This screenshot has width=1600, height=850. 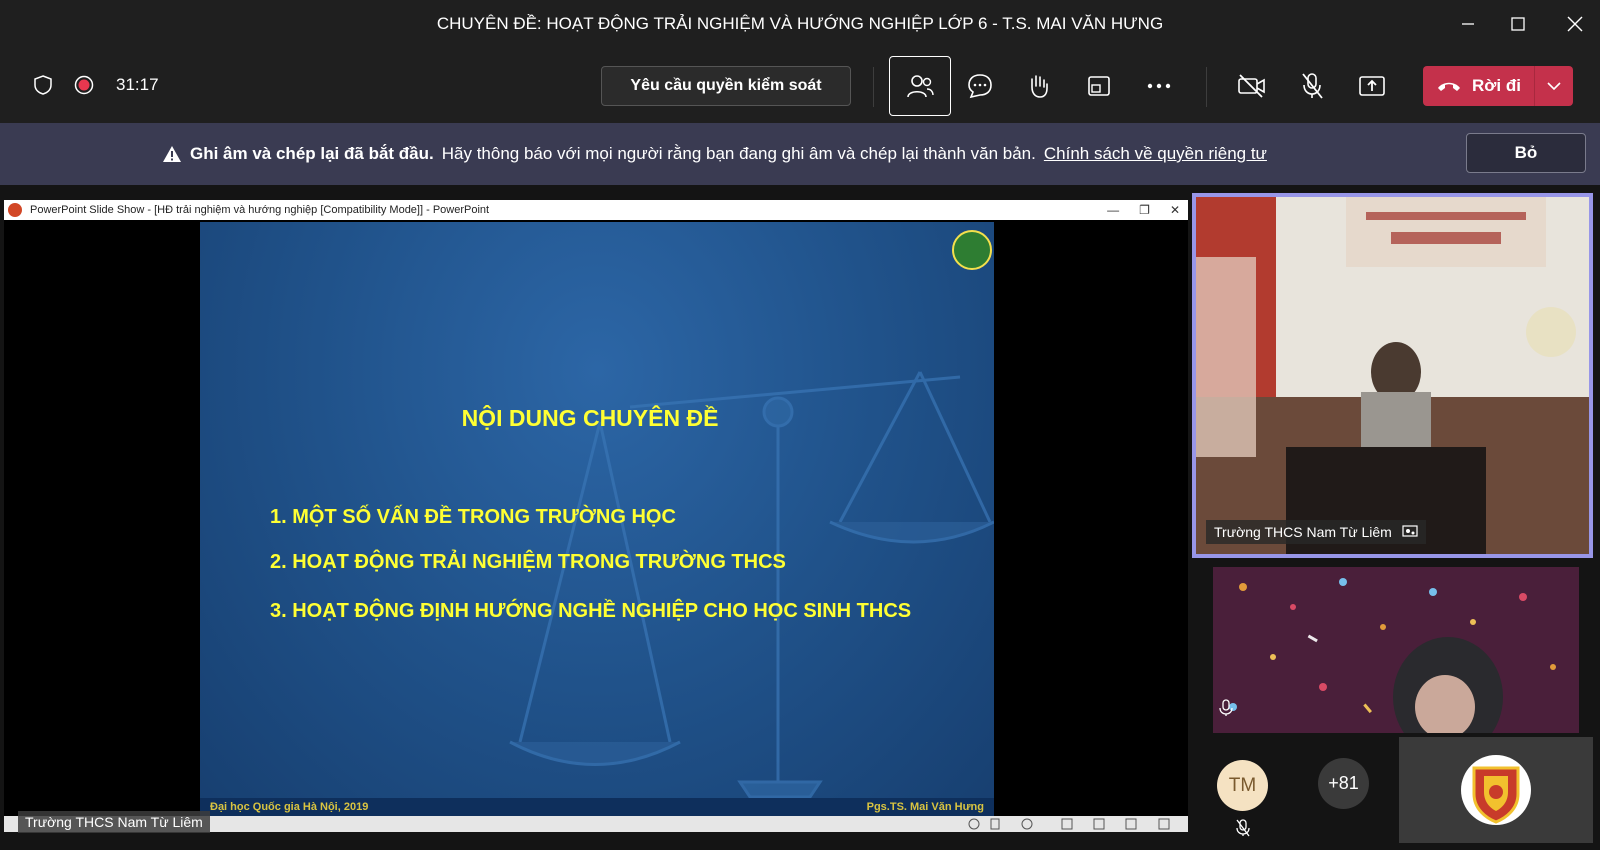 I want to click on chat-button, so click(x=980, y=86).